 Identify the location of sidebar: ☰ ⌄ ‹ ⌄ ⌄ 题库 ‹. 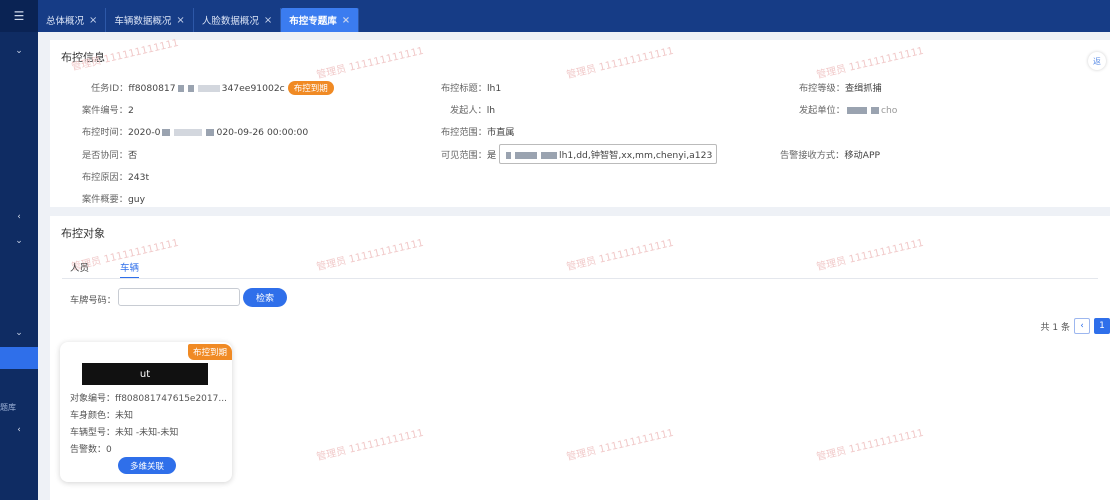
(19, 250).